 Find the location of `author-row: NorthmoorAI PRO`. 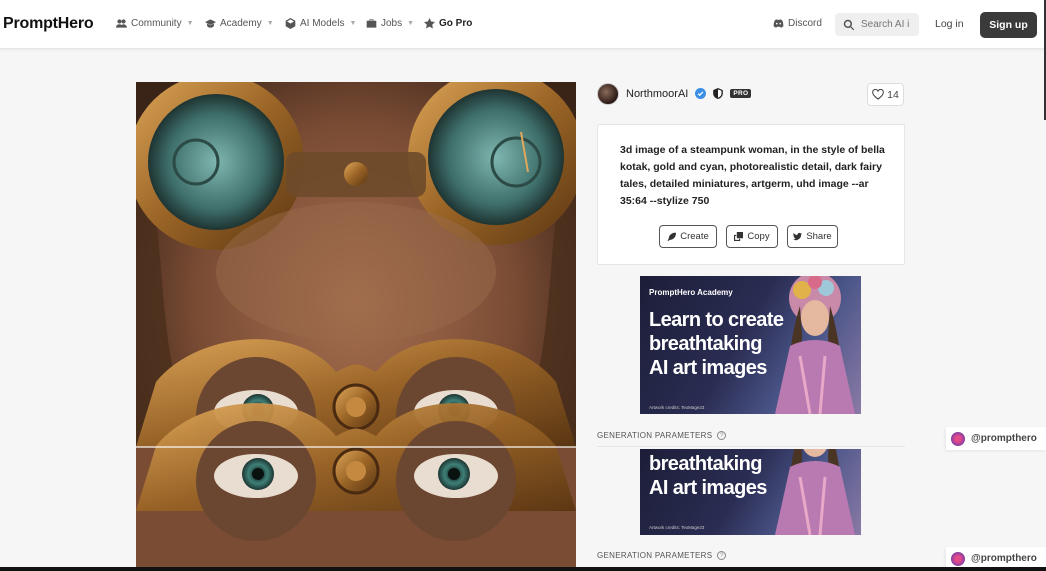

author-row: NorthmoorAI PRO is located at coordinates (674, 93).